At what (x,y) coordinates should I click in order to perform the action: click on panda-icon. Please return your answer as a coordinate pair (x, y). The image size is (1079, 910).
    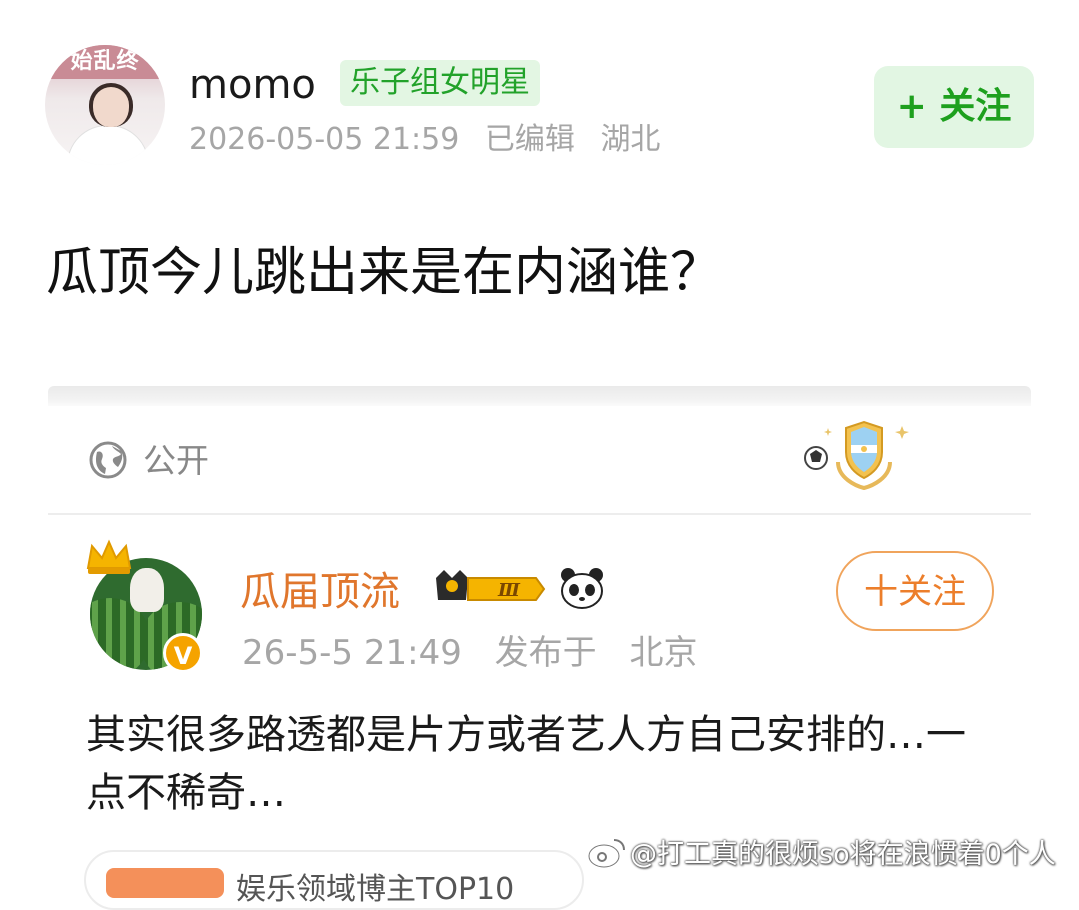
    Looking at the image, I should click on (582, 588).